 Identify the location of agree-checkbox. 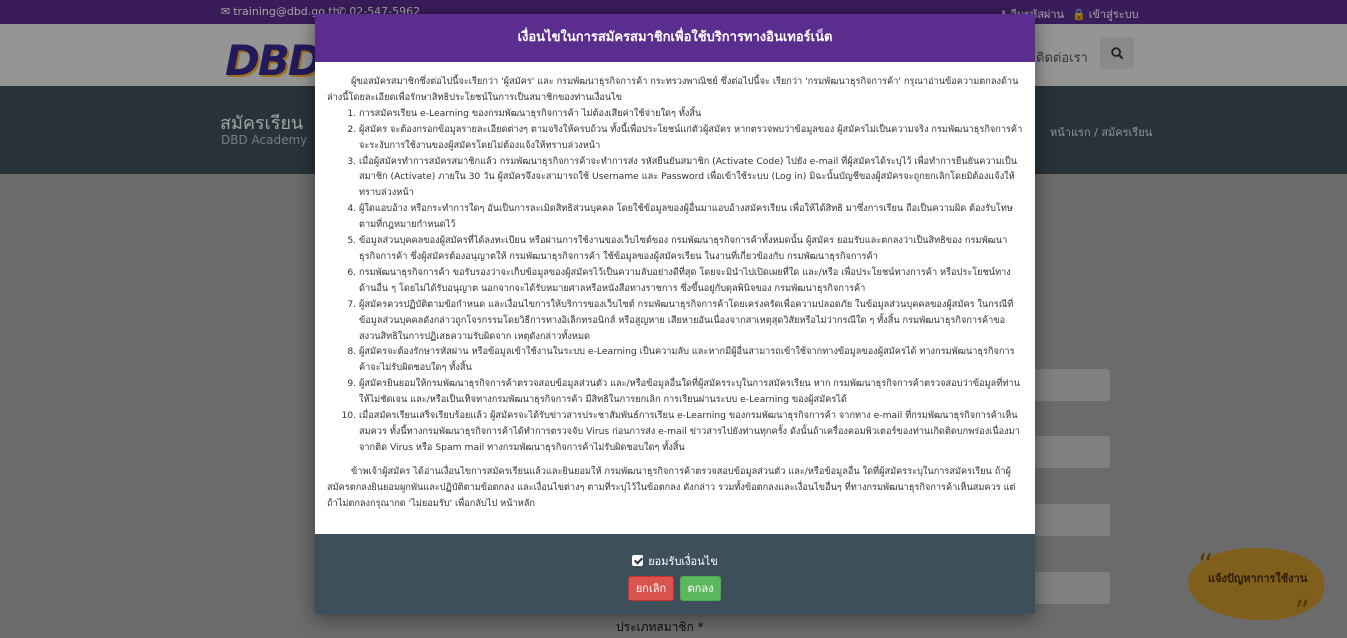
(638, 560).